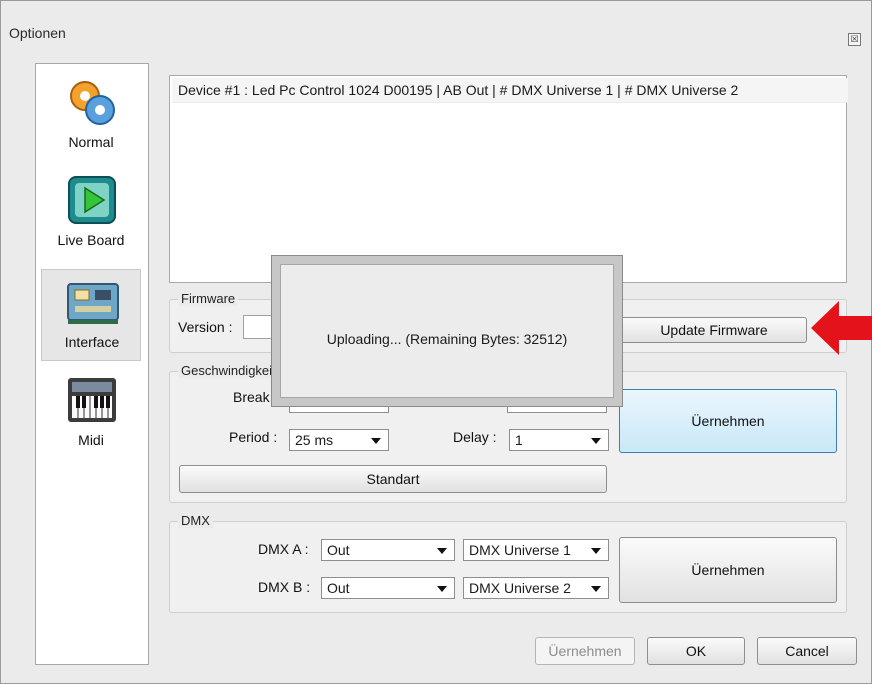 The width and height of the screenshot is (872, 684). Describe the element at coordinates (520, 588) in the screenshot. I see `dmx-b-universe-value: DMX Universe 2` at that location.